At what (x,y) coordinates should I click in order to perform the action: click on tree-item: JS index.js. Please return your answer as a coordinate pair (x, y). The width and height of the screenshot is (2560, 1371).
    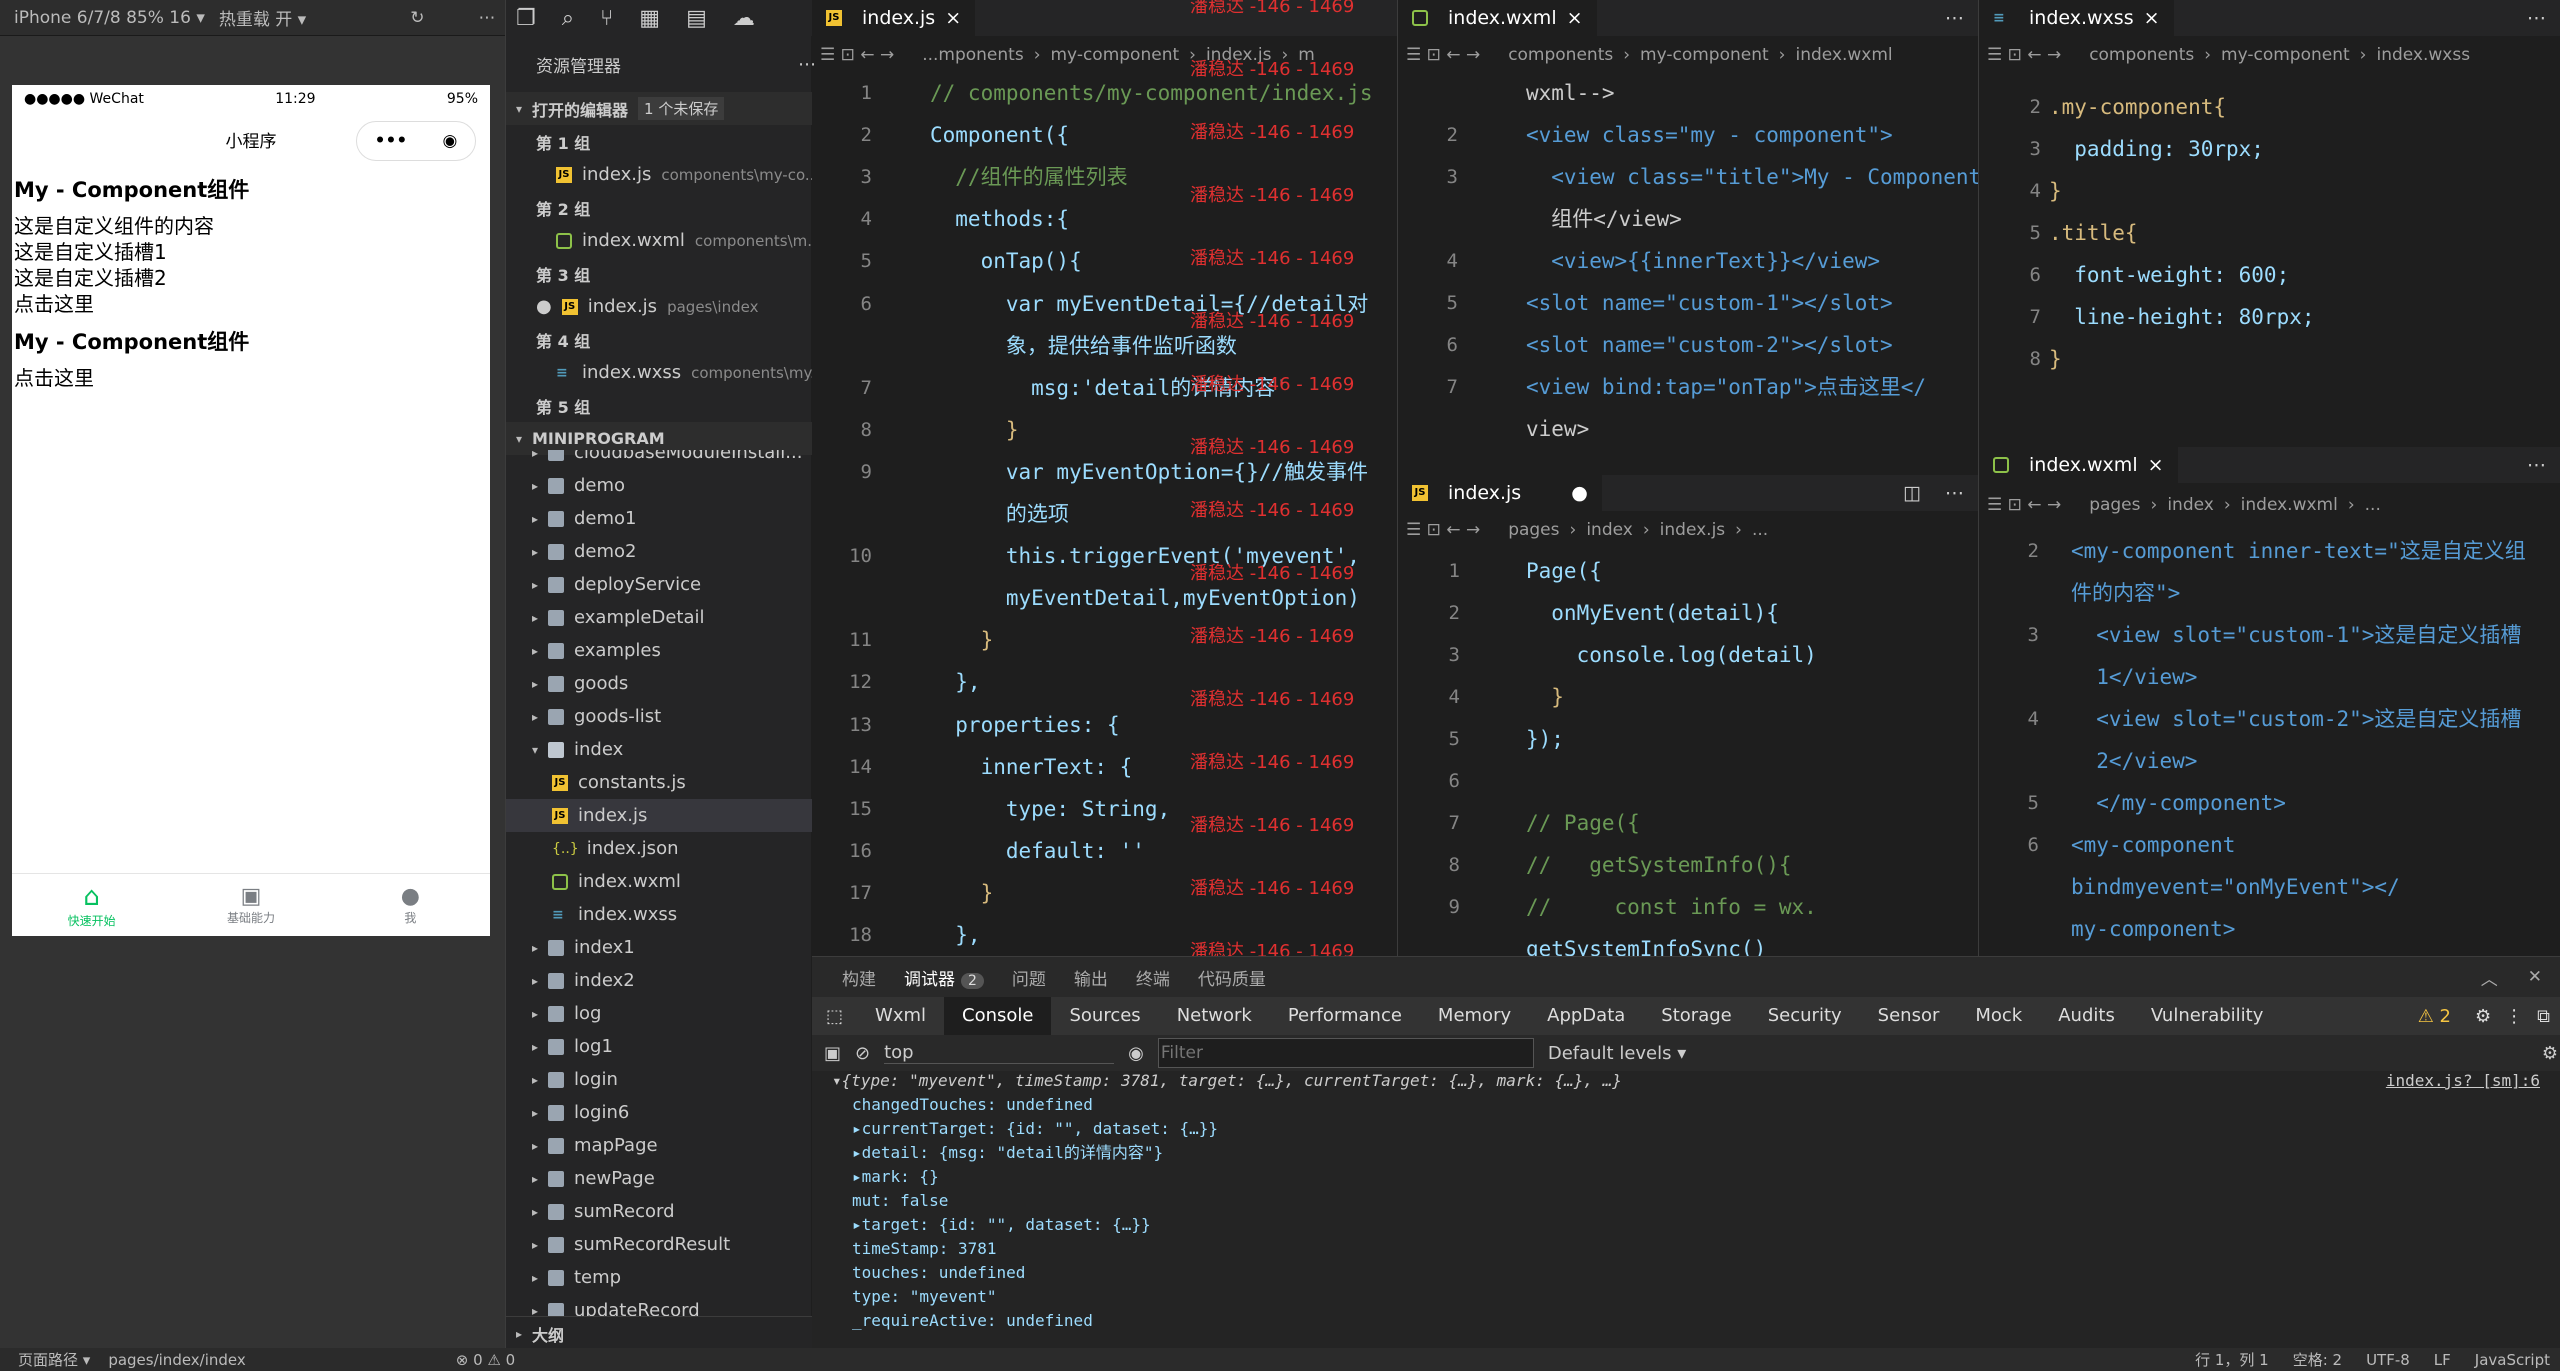
    Looking at the image, I should click on (659, 815).